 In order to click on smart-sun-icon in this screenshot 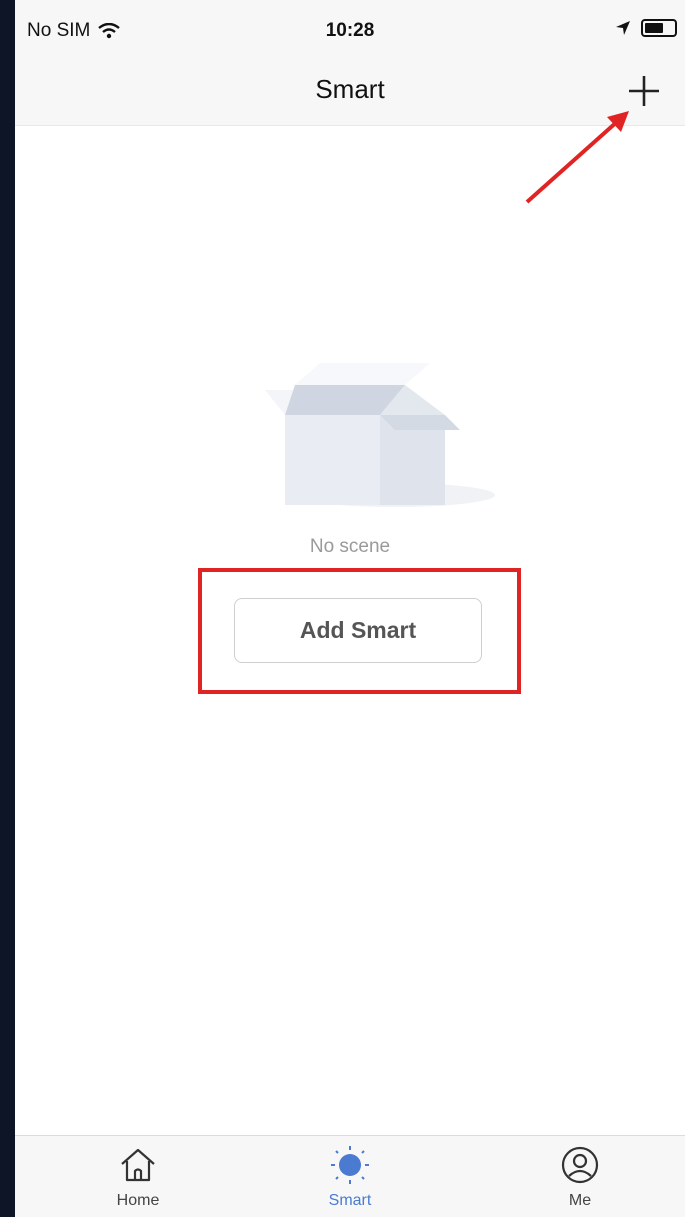, I will do `click(350, 1165)`.